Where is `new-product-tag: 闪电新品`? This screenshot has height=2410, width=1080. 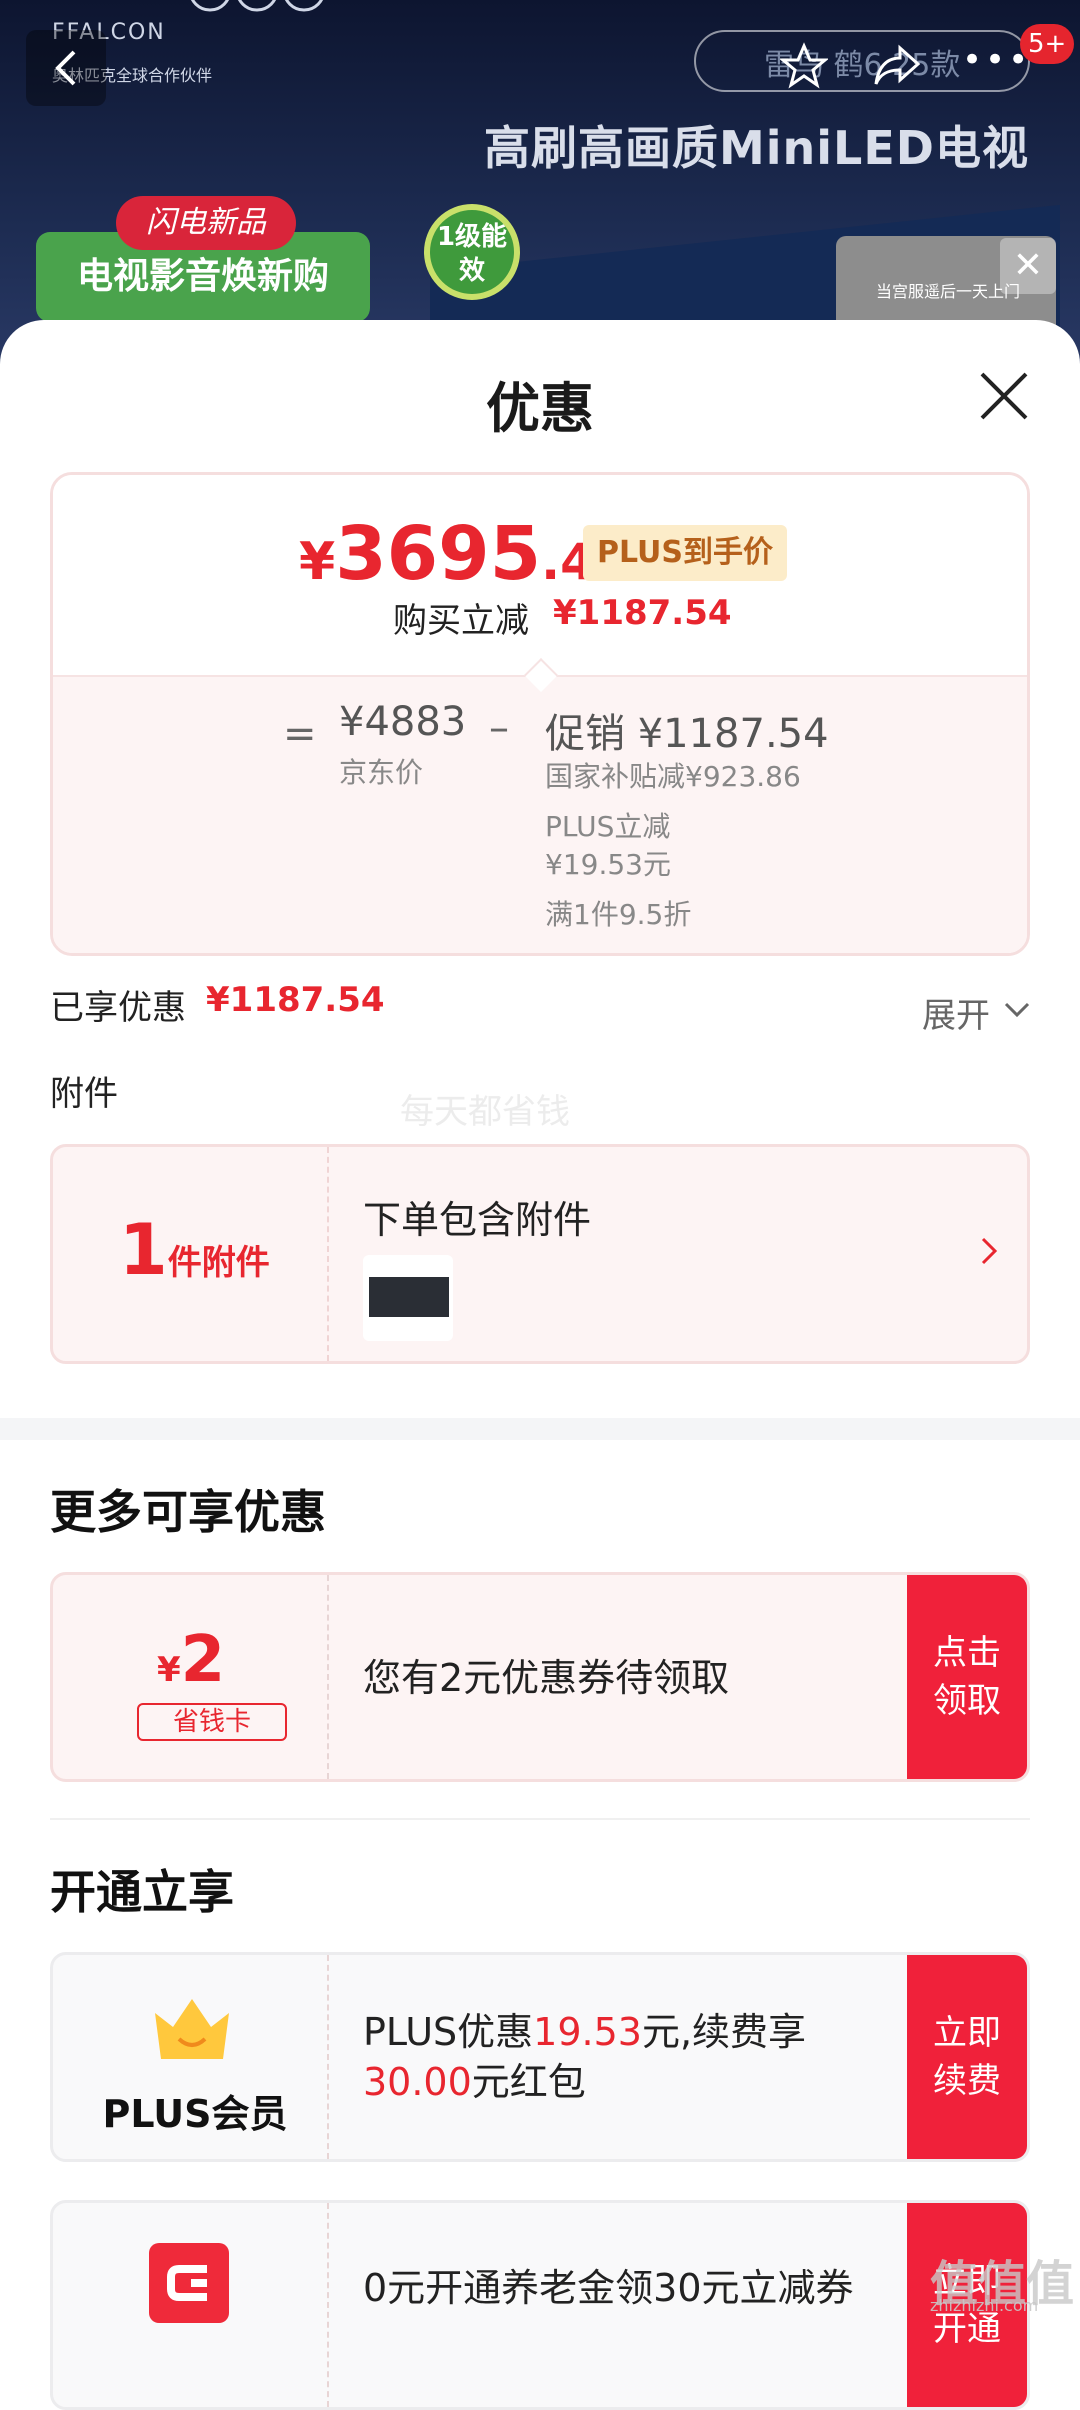 new-product-tag: 闪电新品 is located at coordinates (206, 223).